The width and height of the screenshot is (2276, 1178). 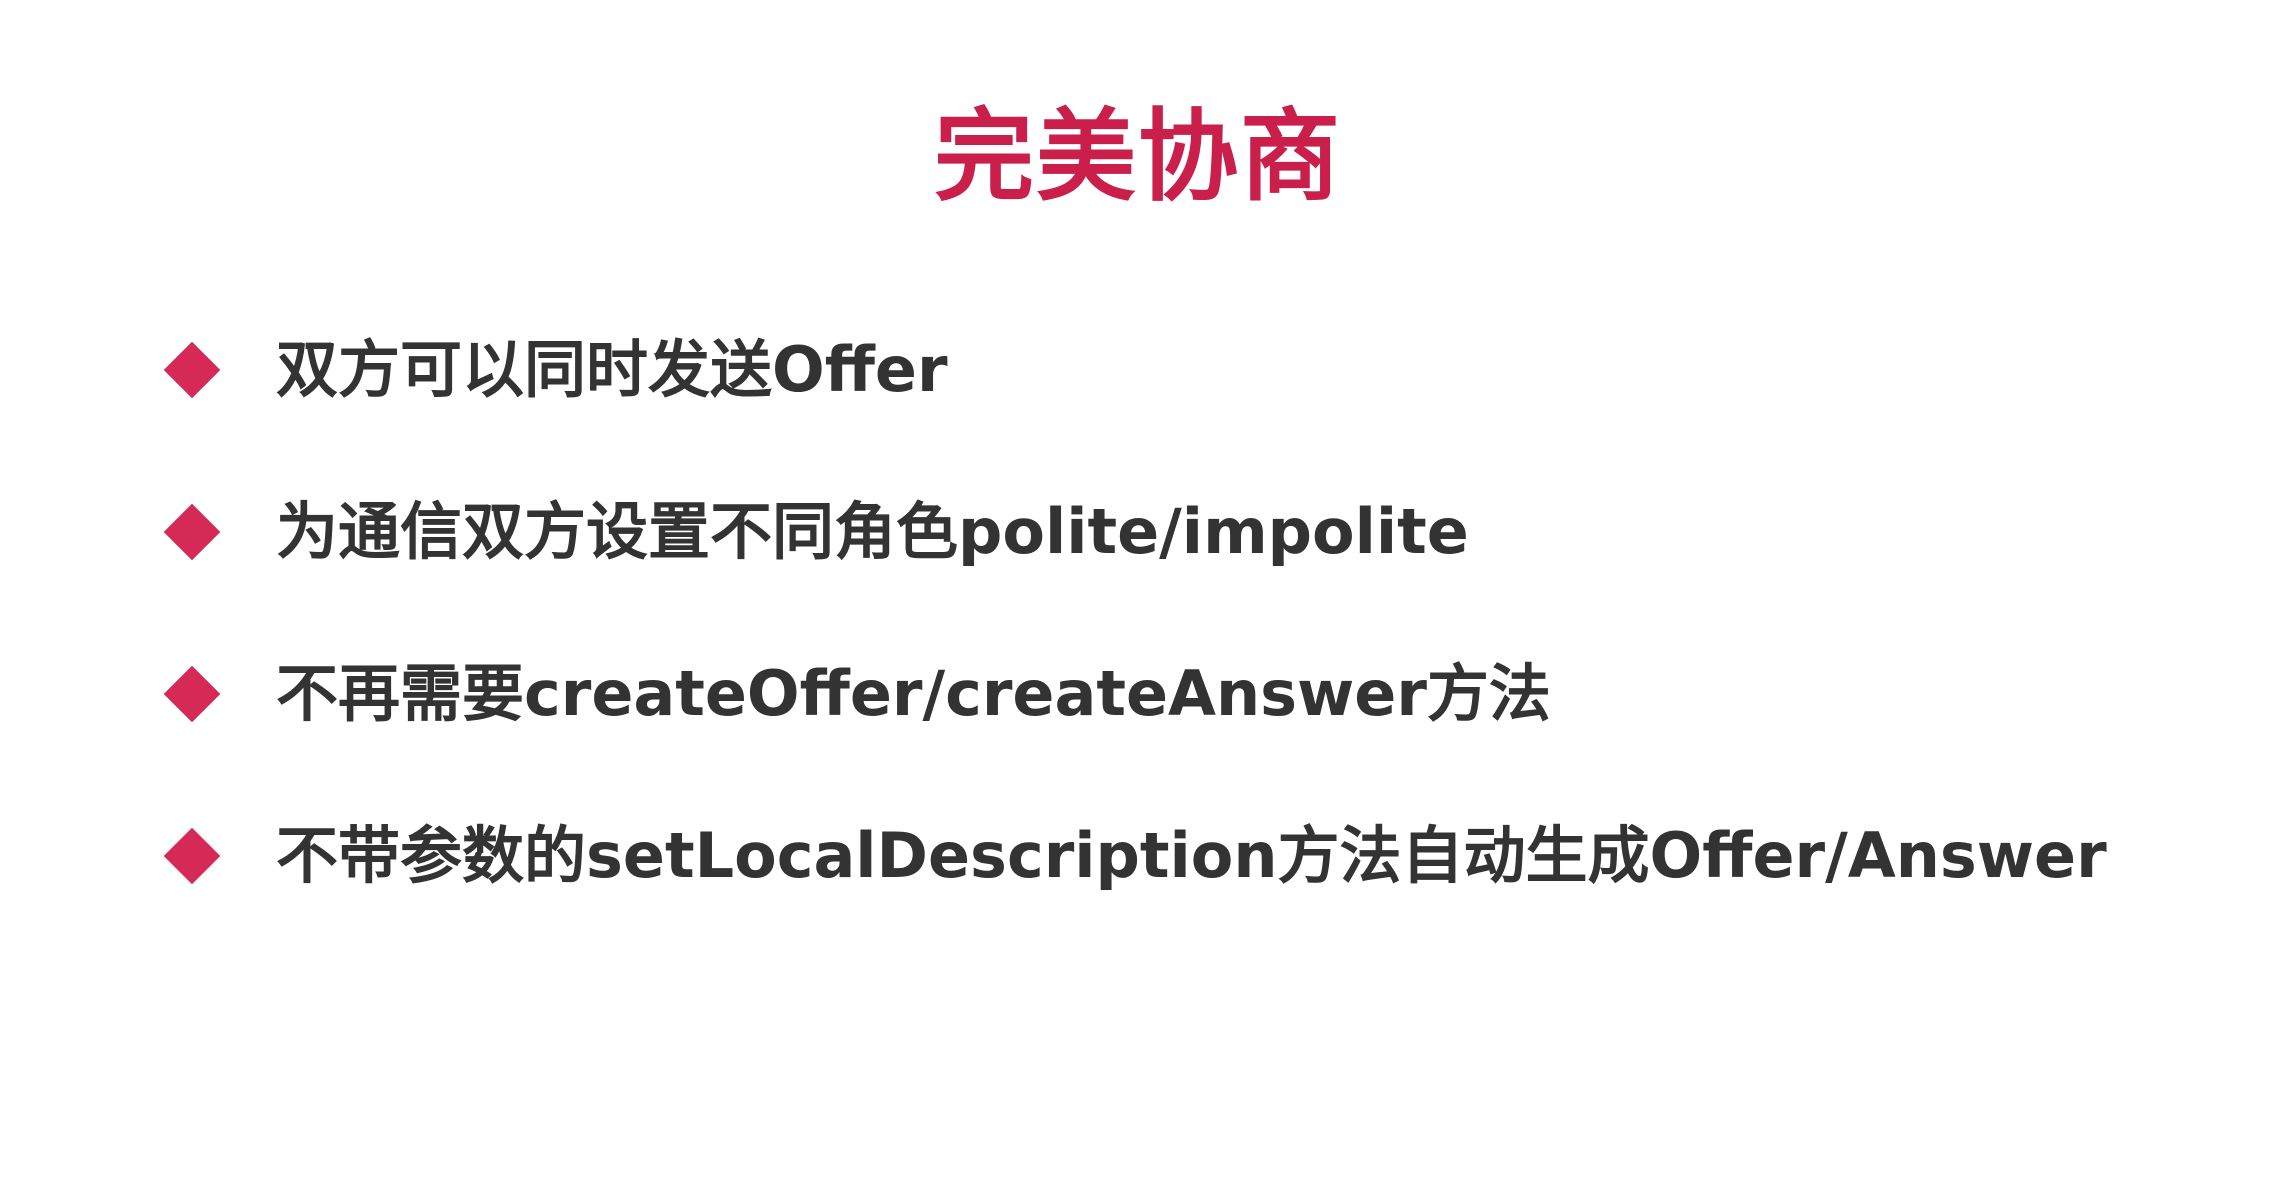 I want to click on slide-title: 完美协商, so click(x=1138, y=156).